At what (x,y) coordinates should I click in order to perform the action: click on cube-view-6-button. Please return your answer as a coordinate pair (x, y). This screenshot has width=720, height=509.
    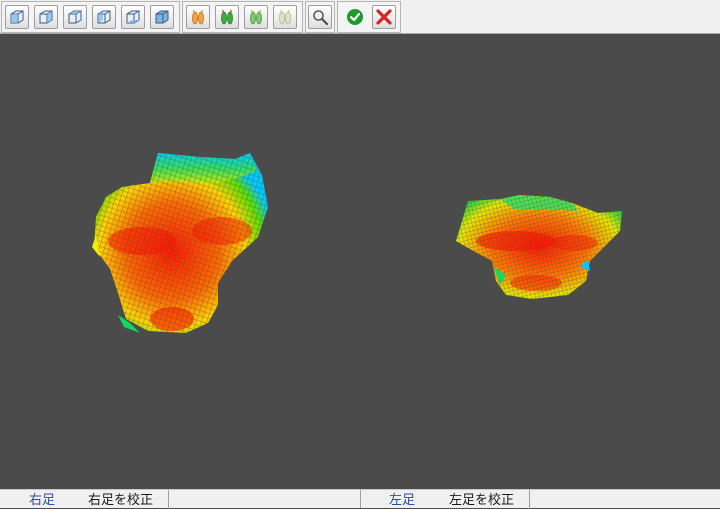
    Looking at the image, I should click on (162, 17).